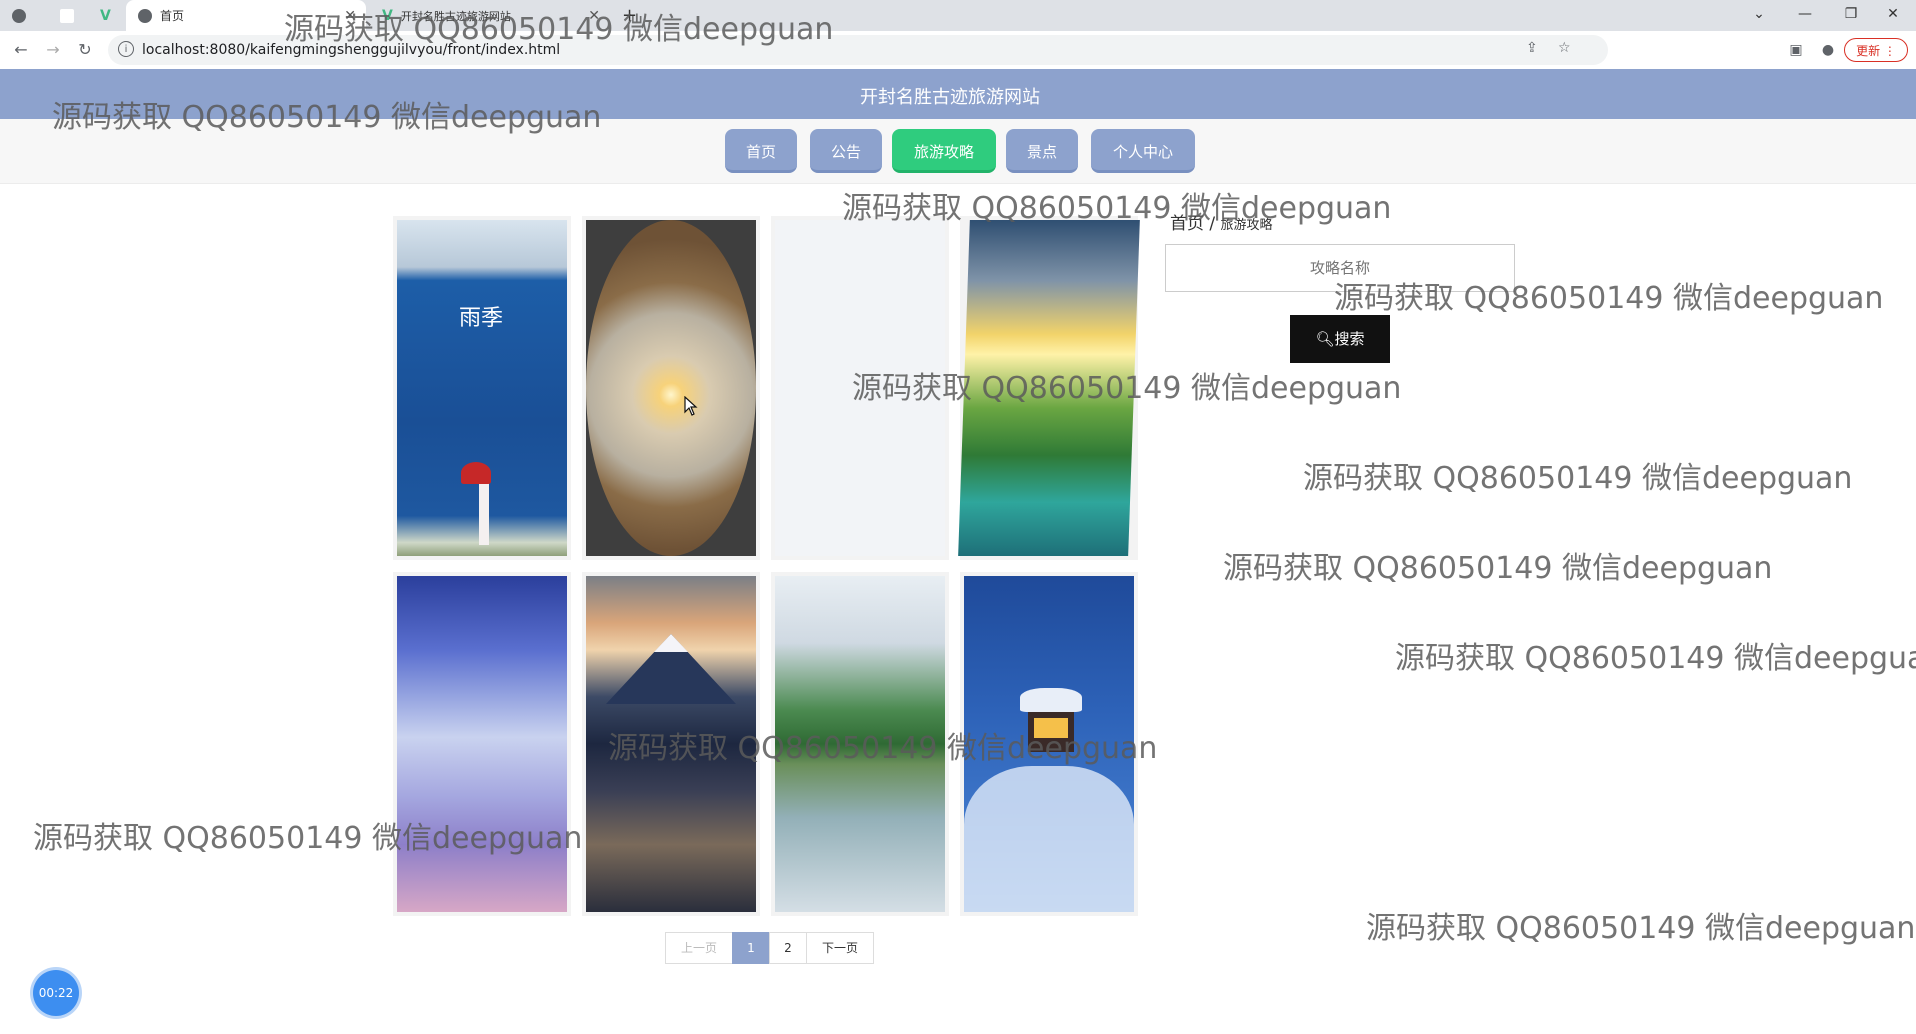 The height and width of the screenshot is (1034, 1916). What do you see at coordinates (455, 16) in the screenshot?
I see `tab-title: 开封名胜古迹旅游网站` at bounding box center [455, 16].